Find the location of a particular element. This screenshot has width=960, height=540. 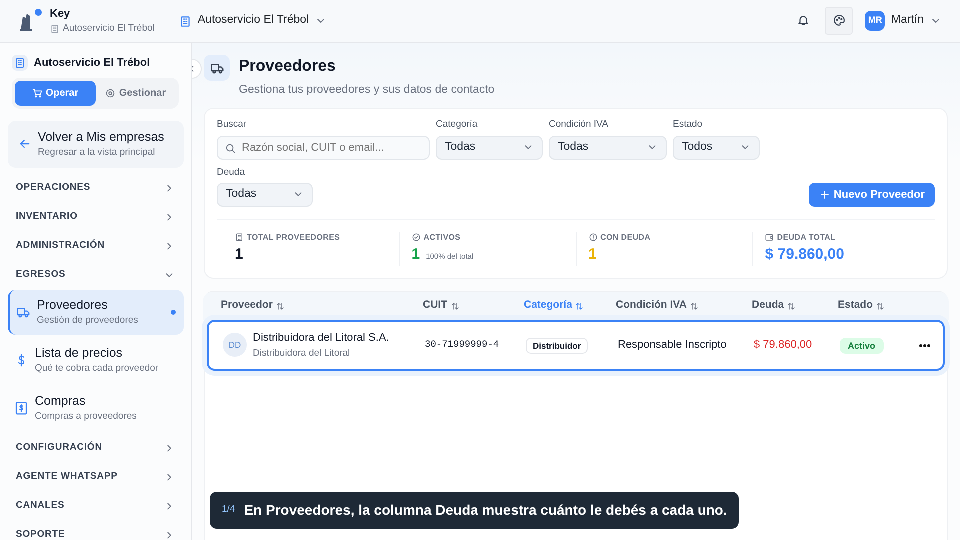

mode-tab: Gestionar is located at coordinates (136, 93).